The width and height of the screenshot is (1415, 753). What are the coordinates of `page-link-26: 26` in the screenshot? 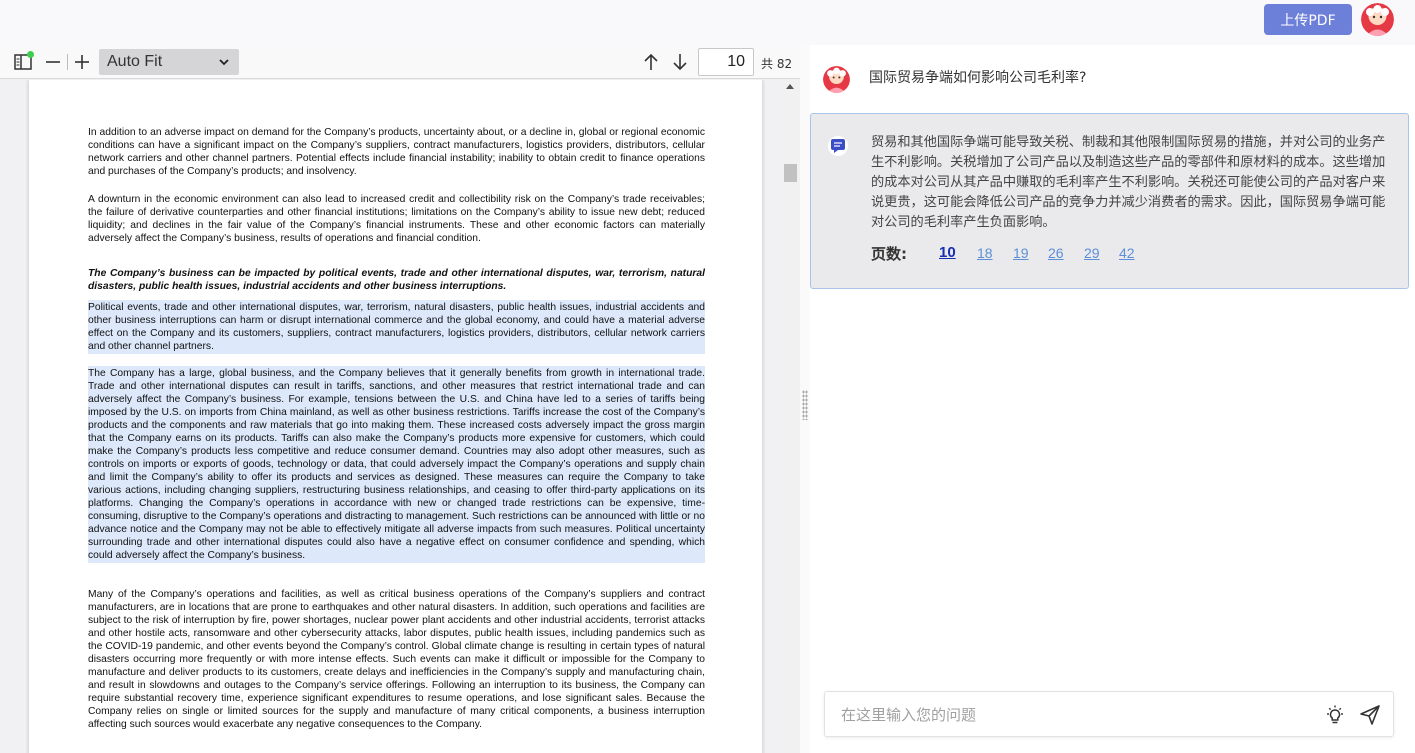 It's located at (1056, 253).